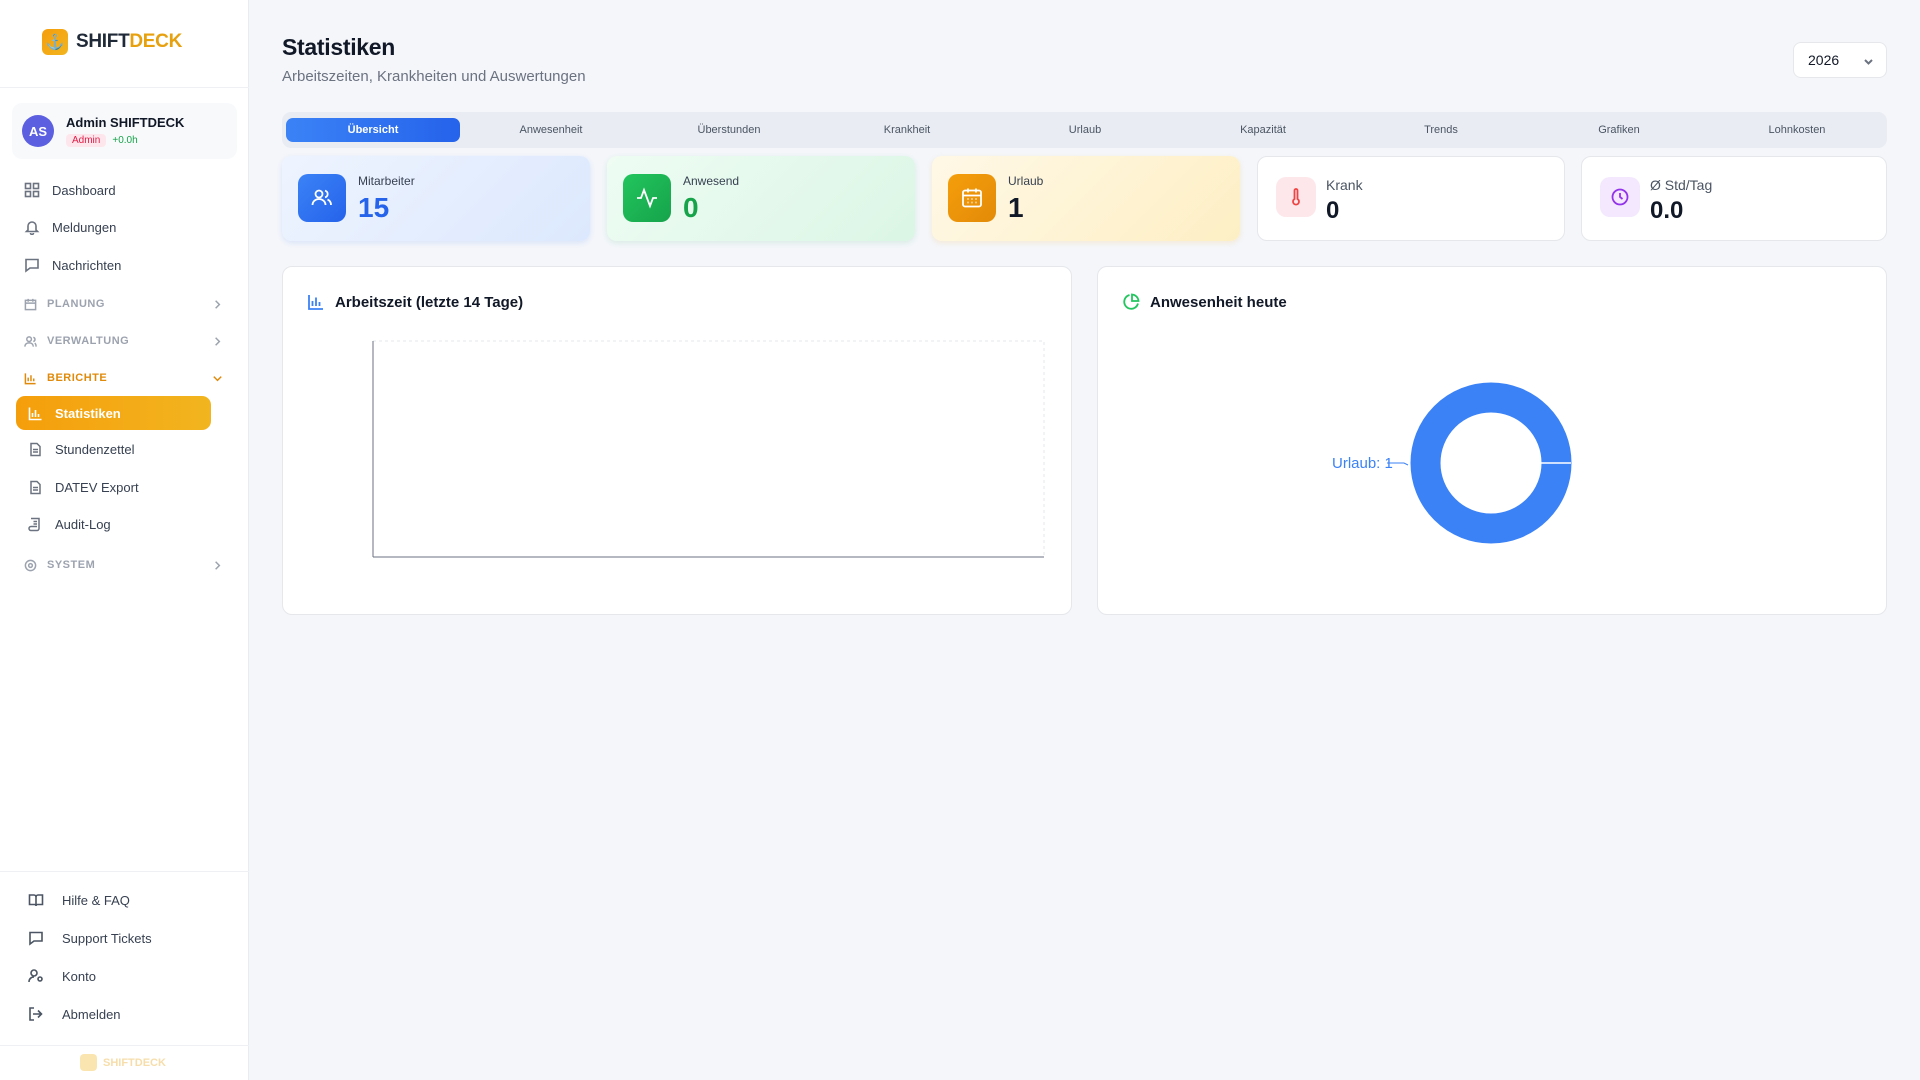 This screenshot has width=1920, height=1080. I want to click on tab-ueberstunden: Überstunden, so click(729, 130).